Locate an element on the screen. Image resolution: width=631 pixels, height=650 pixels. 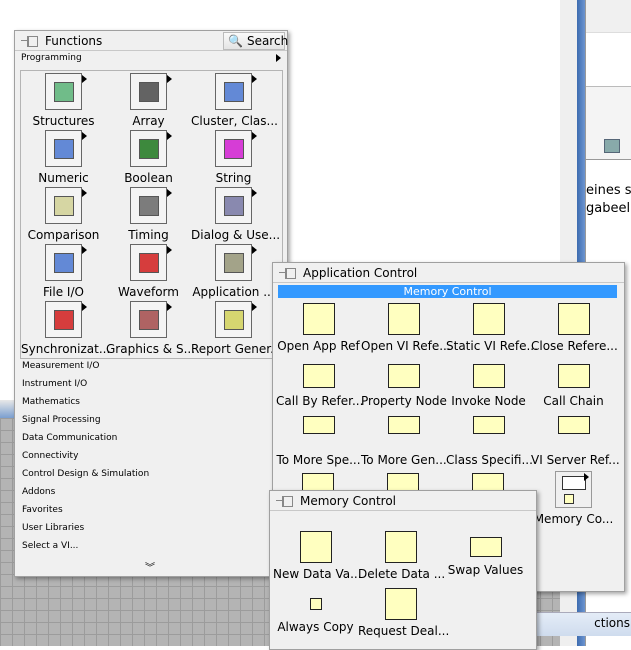
palette-item-numeric: Numeric is located at coordinates (63, 157).